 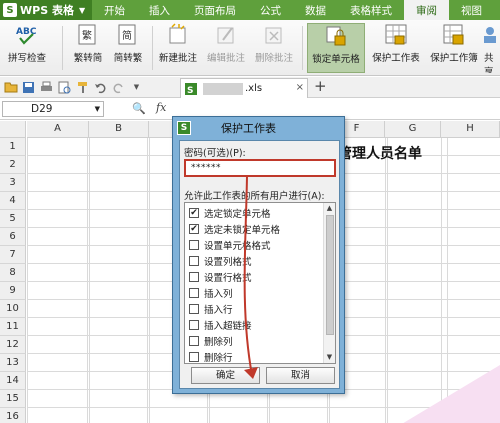 What do you see at coordinates (128, 58) in the screenshot?
I see `simp-to-trad-label: 简转繁` at bounding box center [128, 58].